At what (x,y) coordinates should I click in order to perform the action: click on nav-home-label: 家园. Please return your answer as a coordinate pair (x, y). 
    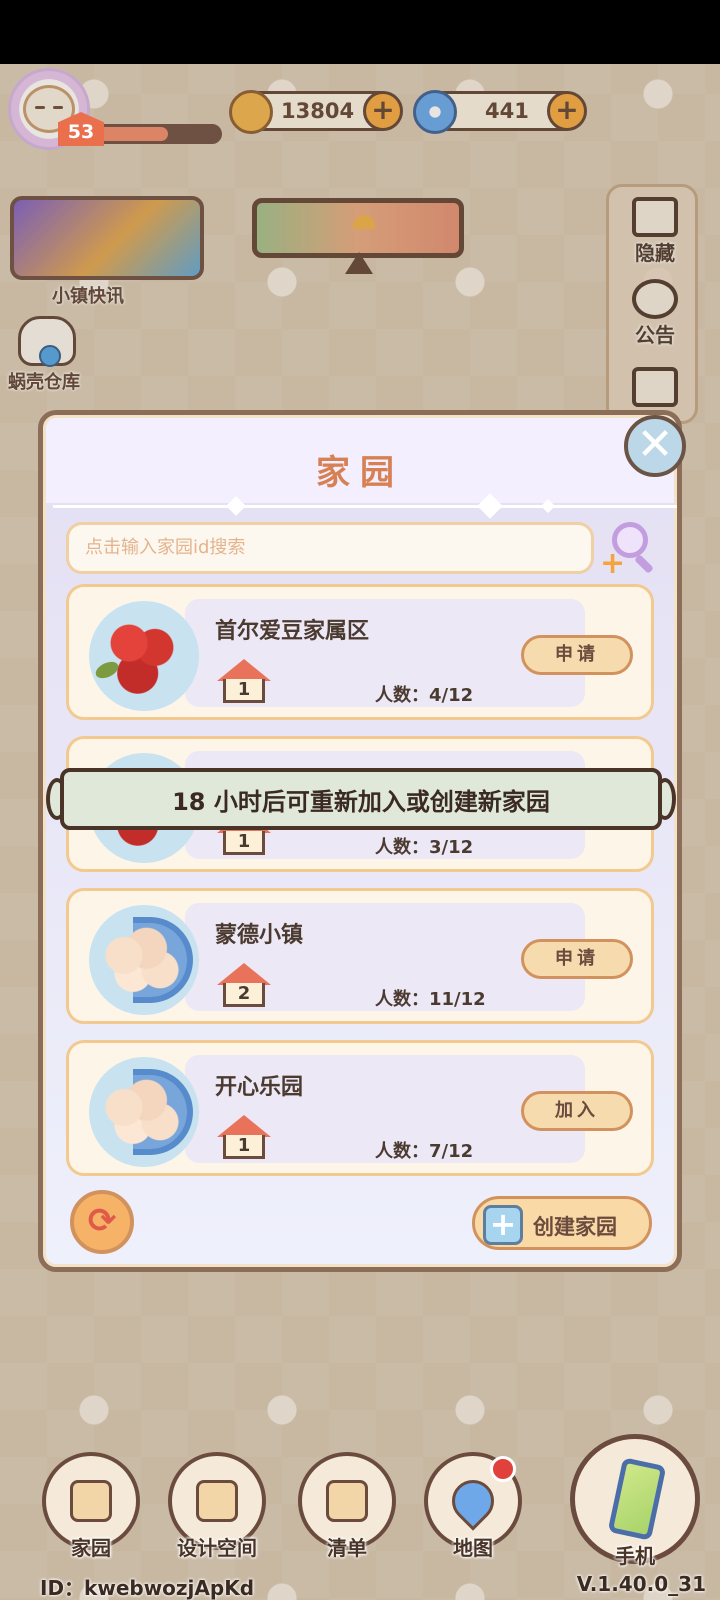
    Looking at the image, I should click on (91, 1548).